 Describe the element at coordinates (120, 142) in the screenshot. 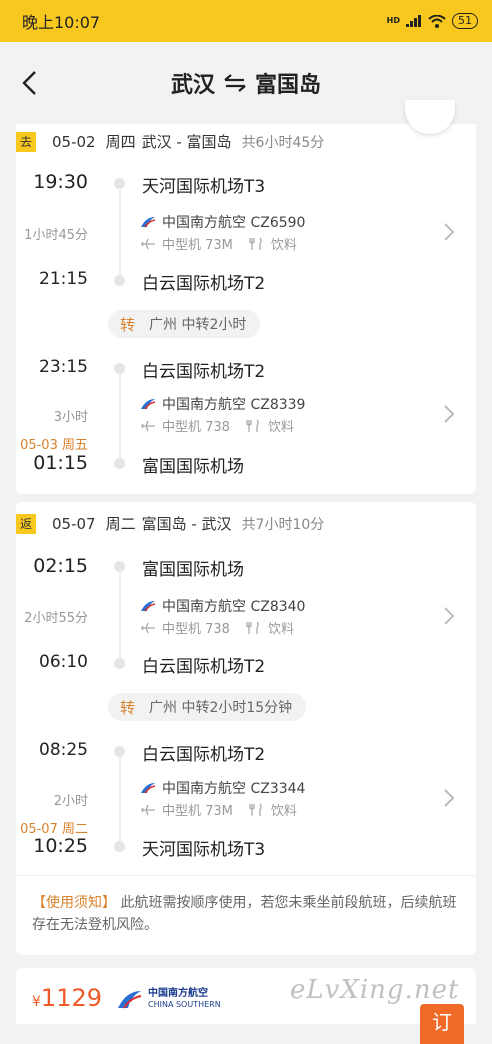

I see `outbound-weekday: 周四` at that location.